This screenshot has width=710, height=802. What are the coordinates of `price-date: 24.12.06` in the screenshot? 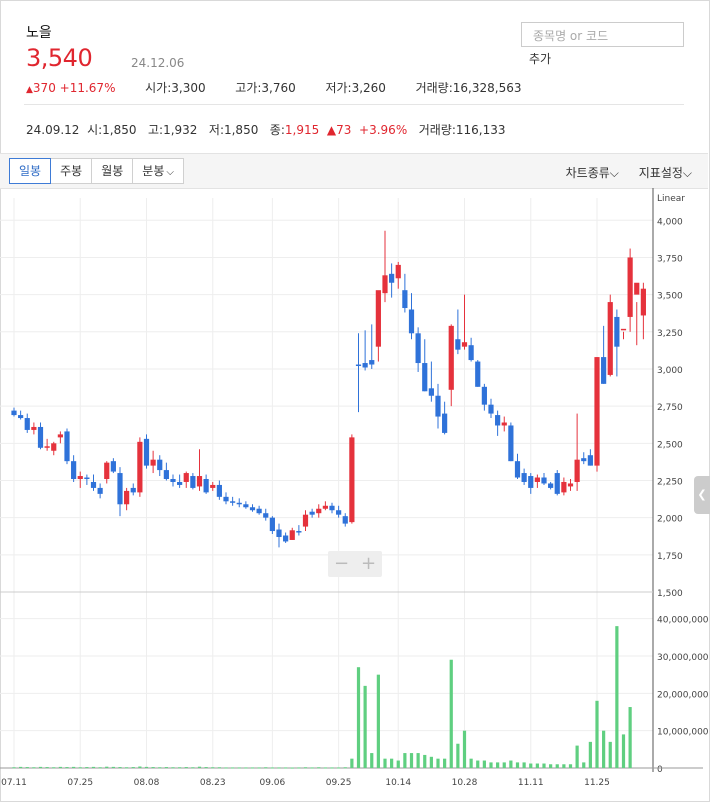 It's located at (158, 63).